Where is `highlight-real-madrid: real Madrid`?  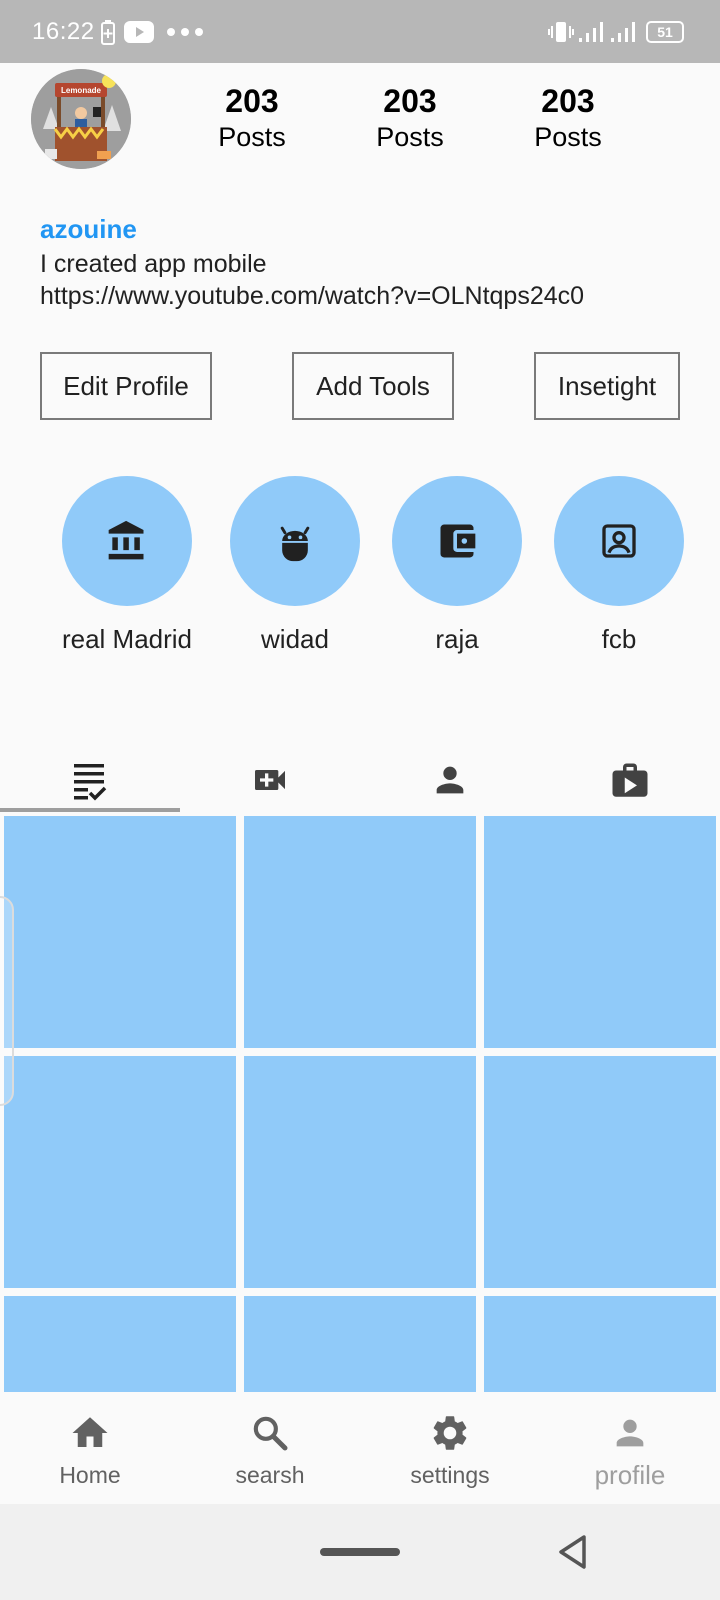 highlight-real-madrid: real Madrid is located at coordinates (127, 565).